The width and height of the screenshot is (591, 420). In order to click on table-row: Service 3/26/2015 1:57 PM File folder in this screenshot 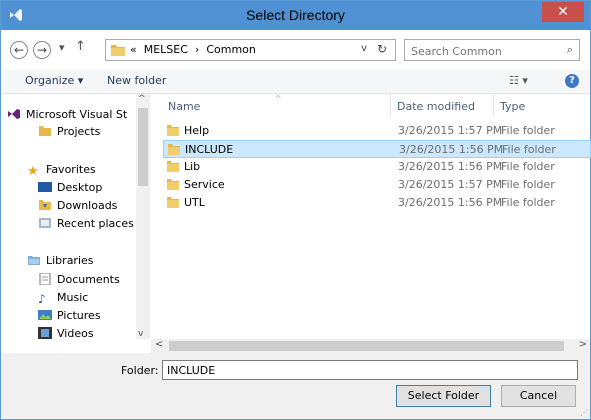, I will do `click(377, 185)`.